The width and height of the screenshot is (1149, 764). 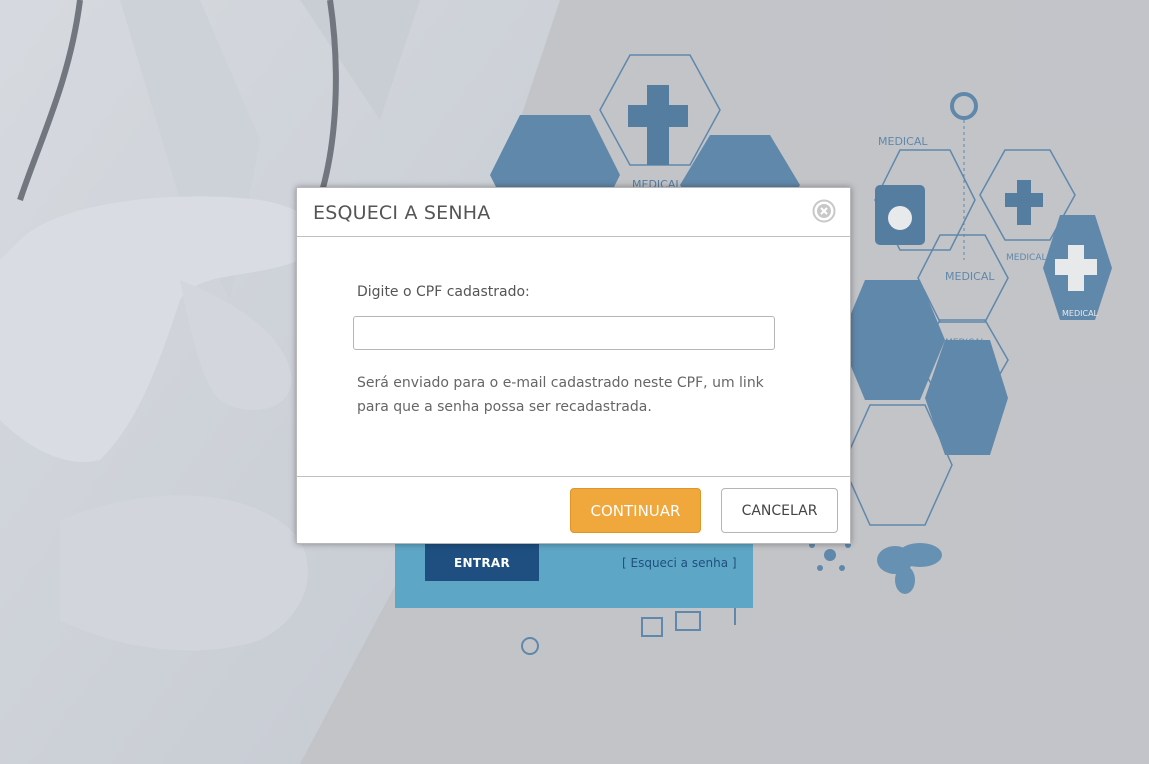 I want to click on close-icon, so click(x=824, y=211).